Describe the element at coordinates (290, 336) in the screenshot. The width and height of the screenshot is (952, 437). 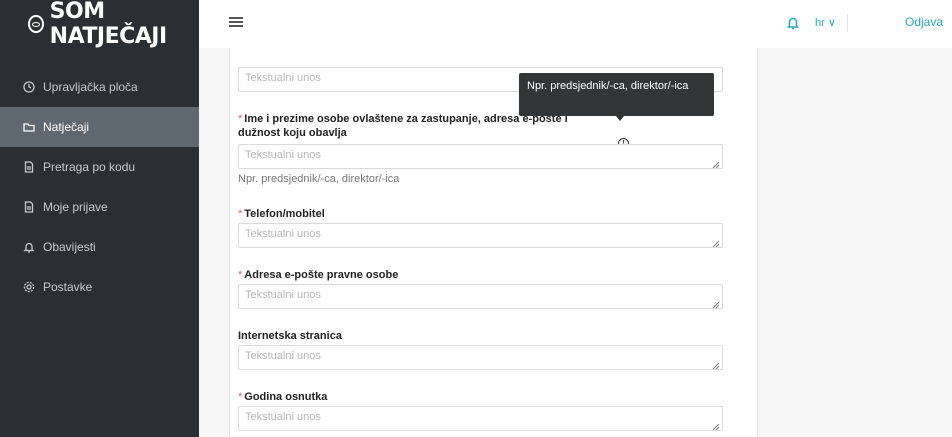
I see `field-label: Internetska stranica` at that location.